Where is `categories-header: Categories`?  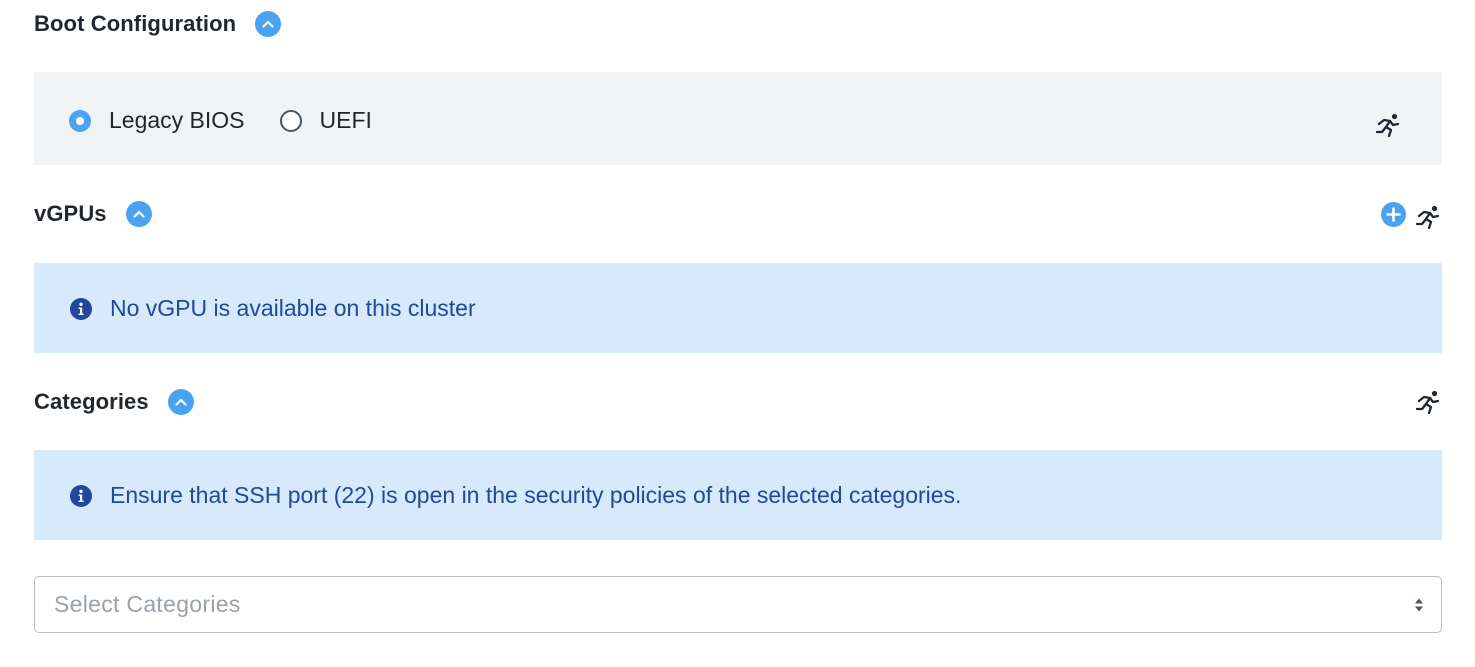
categories-header: Categories is located at coordinates (738, 402).